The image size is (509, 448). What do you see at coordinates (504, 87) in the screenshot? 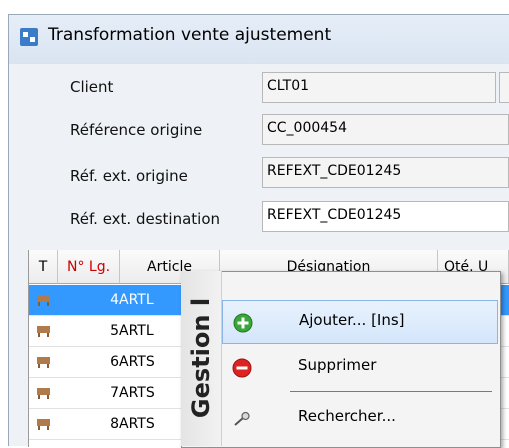
I see `client-field-extra` at bounding box center [504, 87].